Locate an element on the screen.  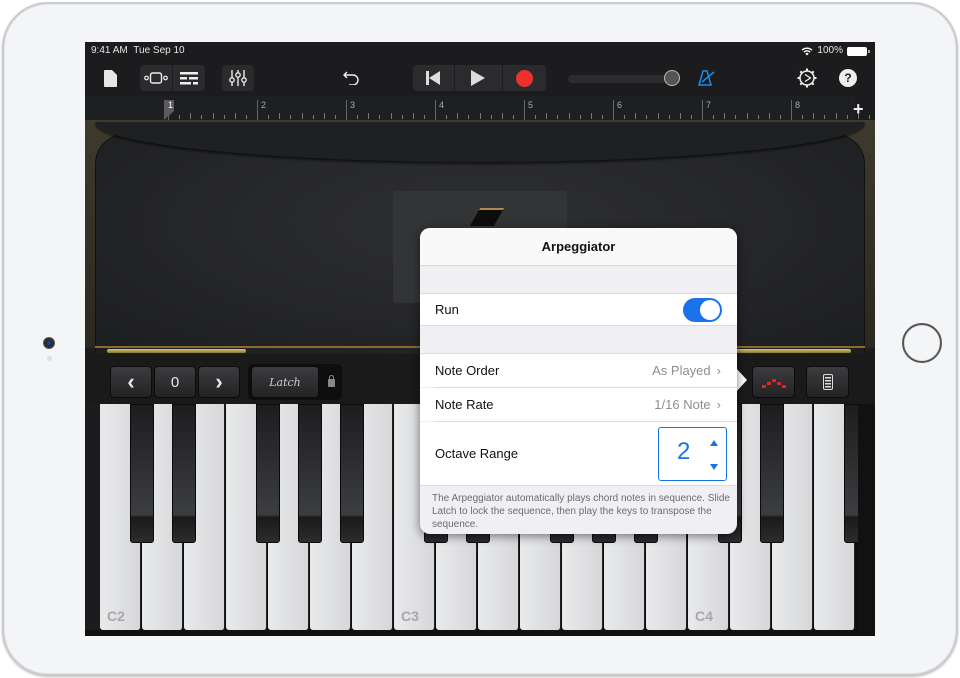
view-toggle is located at coordinates (172, 78).